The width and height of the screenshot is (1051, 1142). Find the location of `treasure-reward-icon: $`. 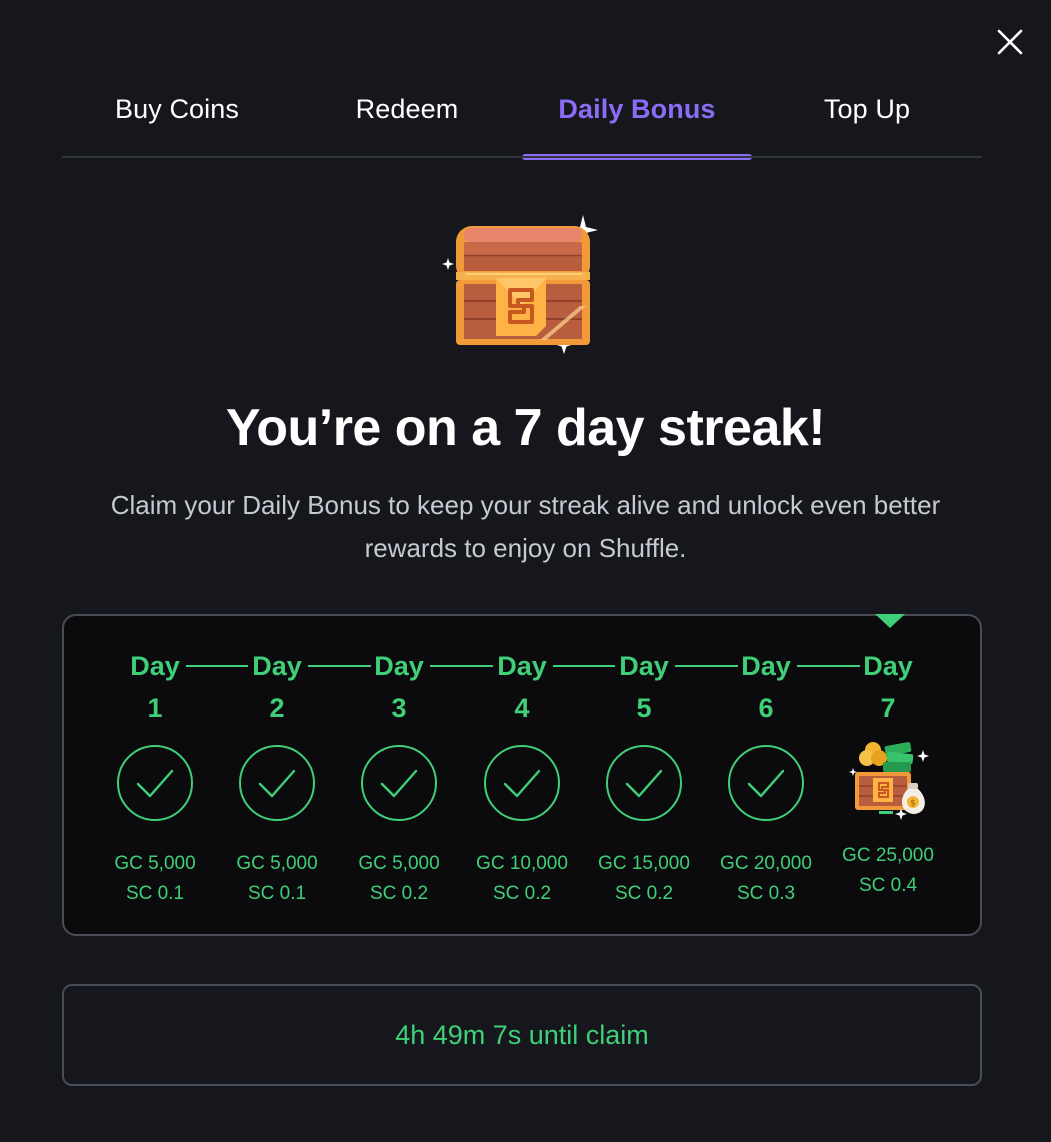

treasure-reward-icon: $ is located at coordinates (889, 781).